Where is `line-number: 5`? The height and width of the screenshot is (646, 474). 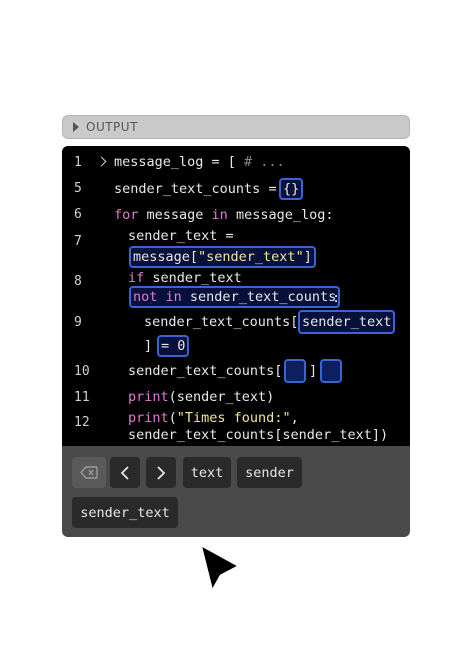 line-number: 5 is located at coordinates (78, 188).